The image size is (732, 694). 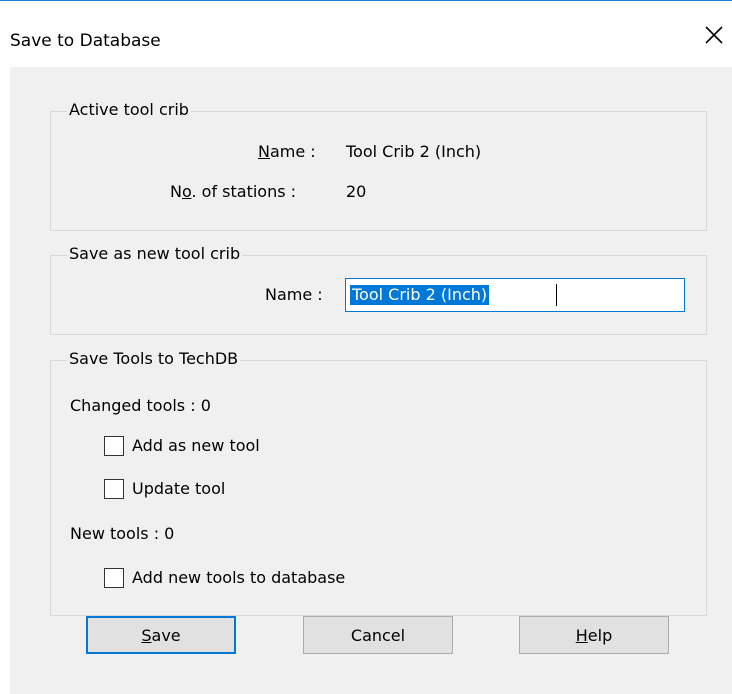 I want to click on save-button: Save, so click(x=161, y=635).